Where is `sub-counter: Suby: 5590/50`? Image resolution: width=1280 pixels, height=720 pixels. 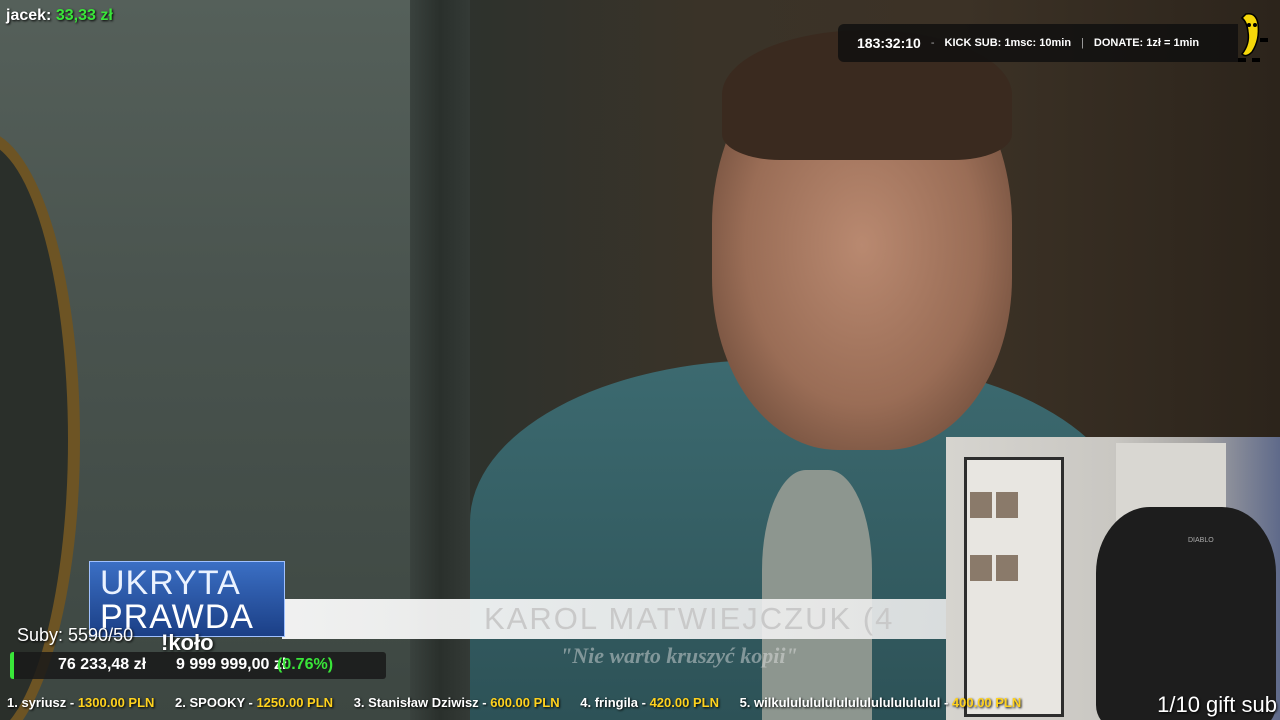
sub-counter: Suby: 5590/50 is located at coordinates (75, 635).